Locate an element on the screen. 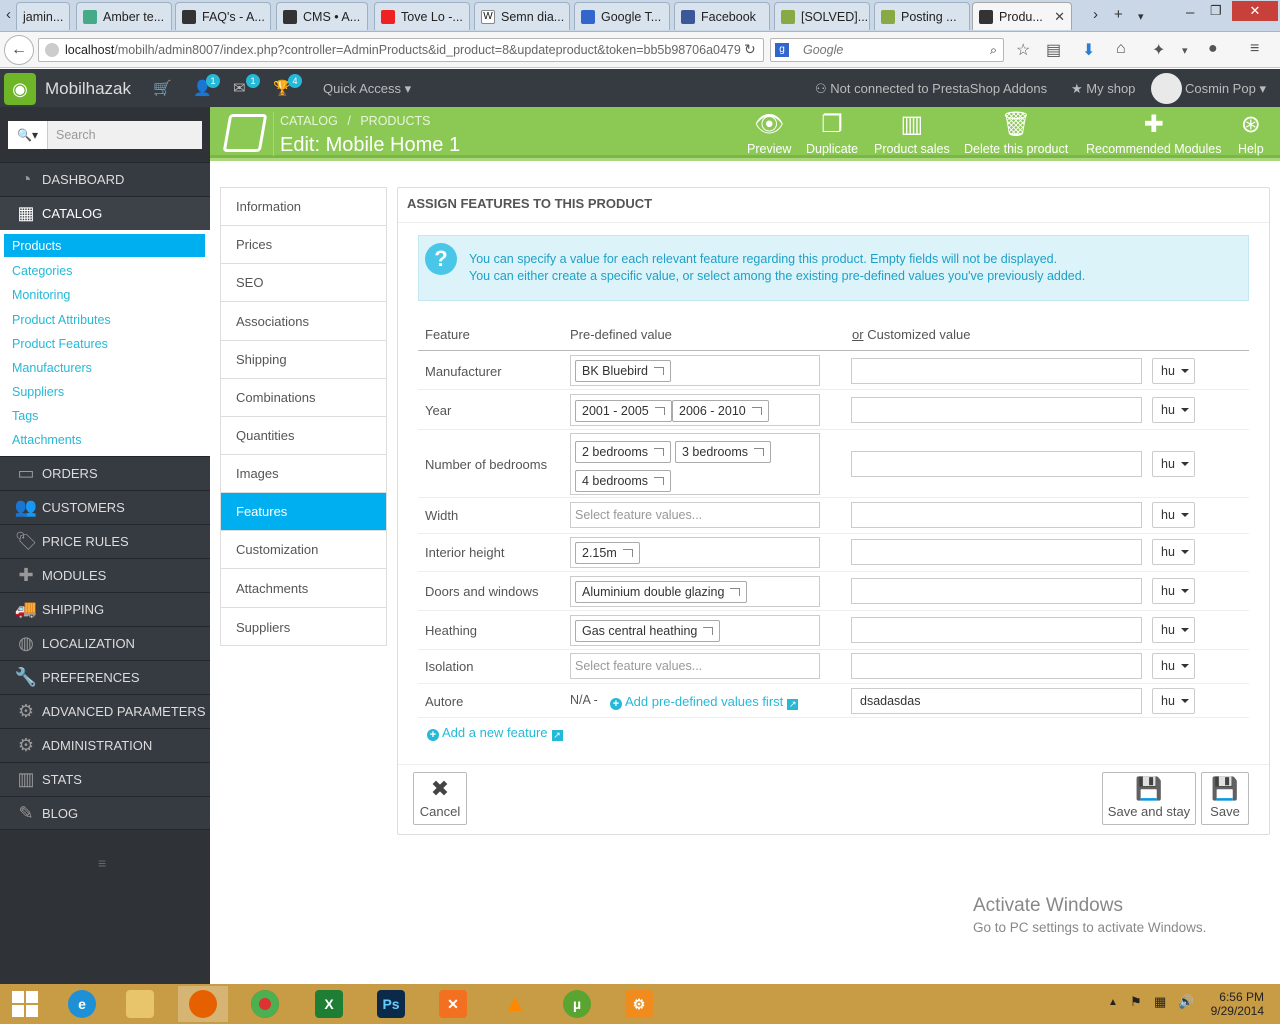 The height and width of the screenshot is (1024, 1280). windows-start-icon is located at coordinates (25, 1004).